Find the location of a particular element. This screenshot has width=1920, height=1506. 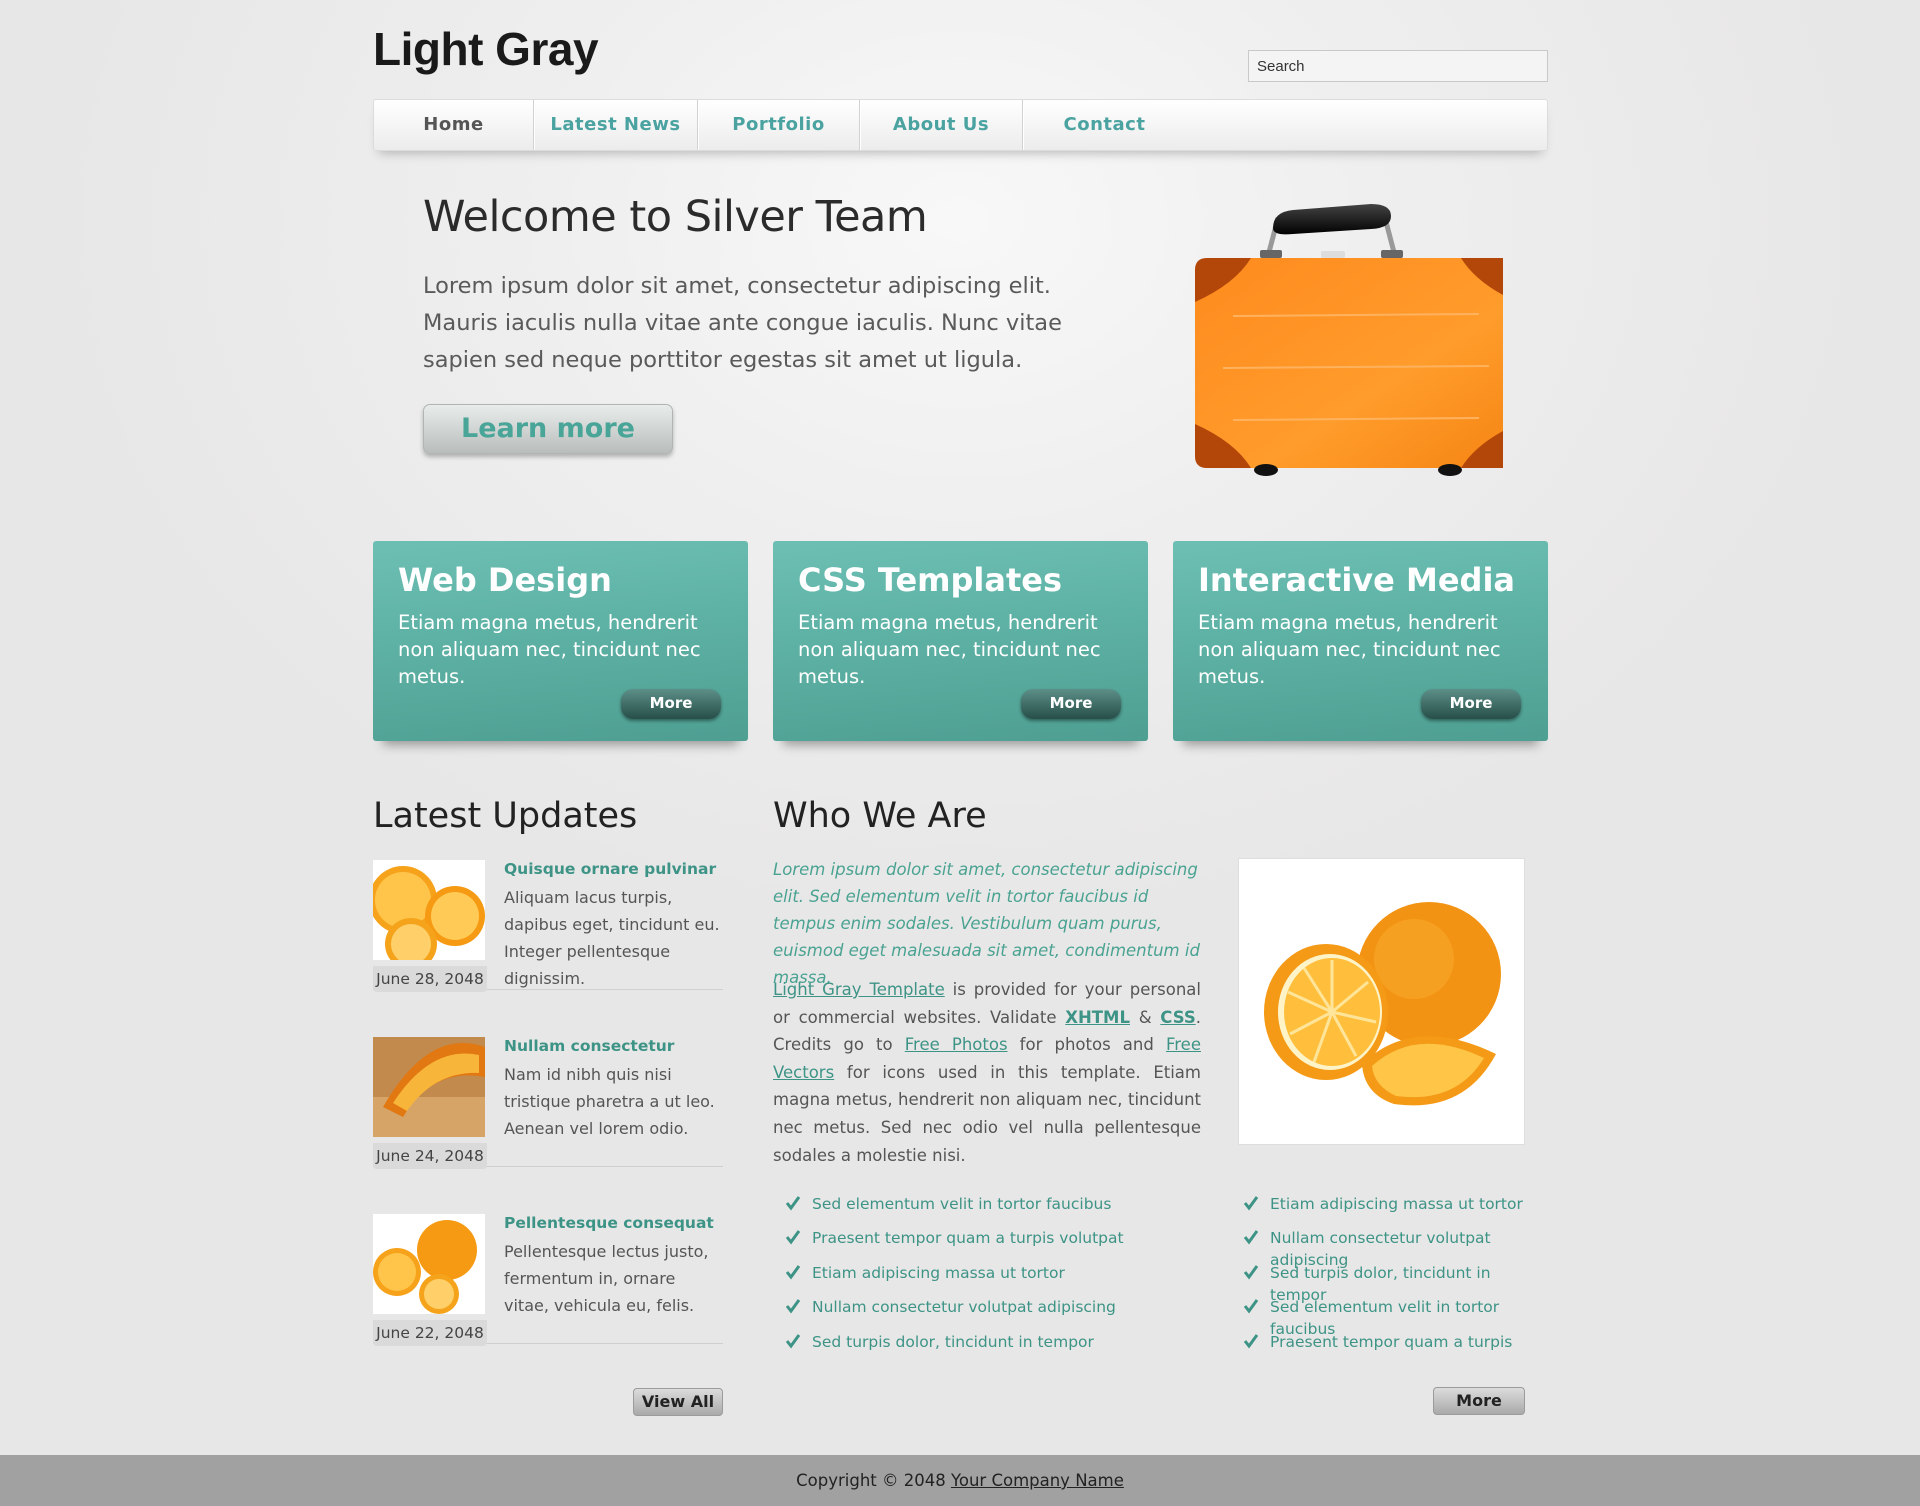

footer: Copyright © 2048 Your Company Name is located at coordinates (960, 1480).